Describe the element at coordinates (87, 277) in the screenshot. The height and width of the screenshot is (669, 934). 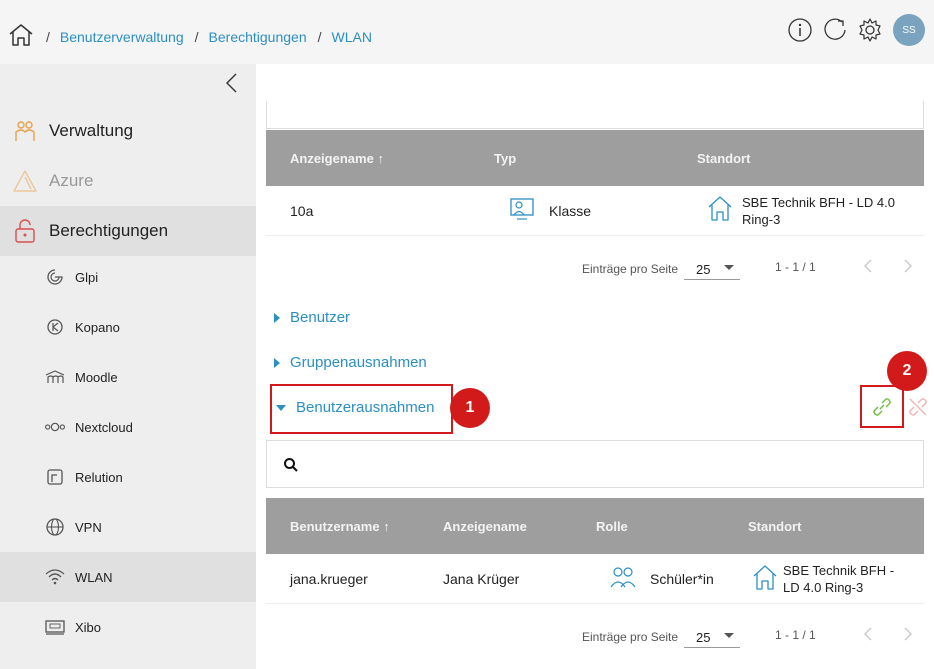
I see `sidebar-item-label: Glpi` at that location.